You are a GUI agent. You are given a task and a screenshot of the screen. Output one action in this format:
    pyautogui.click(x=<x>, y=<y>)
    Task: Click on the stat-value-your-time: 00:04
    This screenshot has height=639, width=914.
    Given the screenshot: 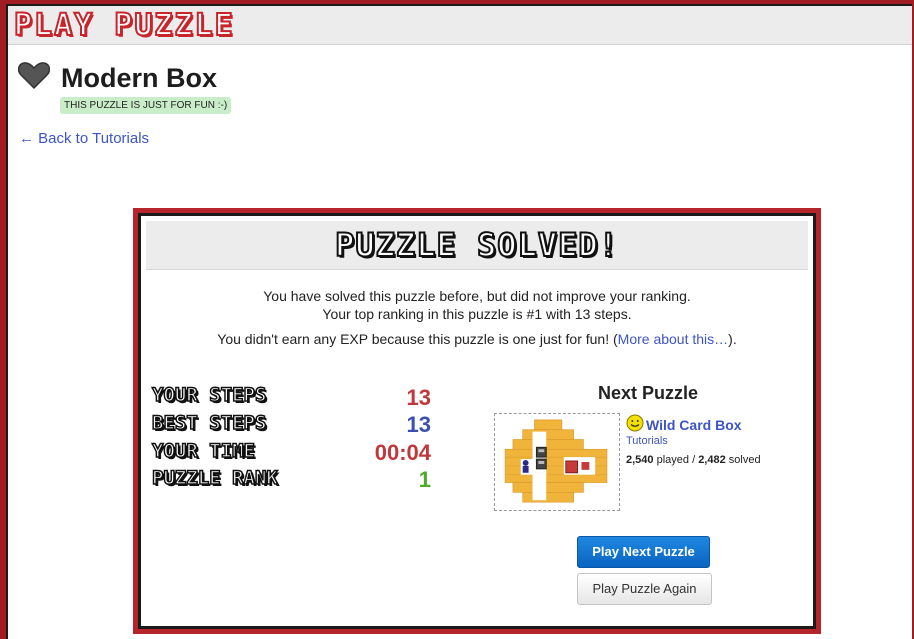 What is the action you would take?
    pyautogui.click(x=402, y=452)
    